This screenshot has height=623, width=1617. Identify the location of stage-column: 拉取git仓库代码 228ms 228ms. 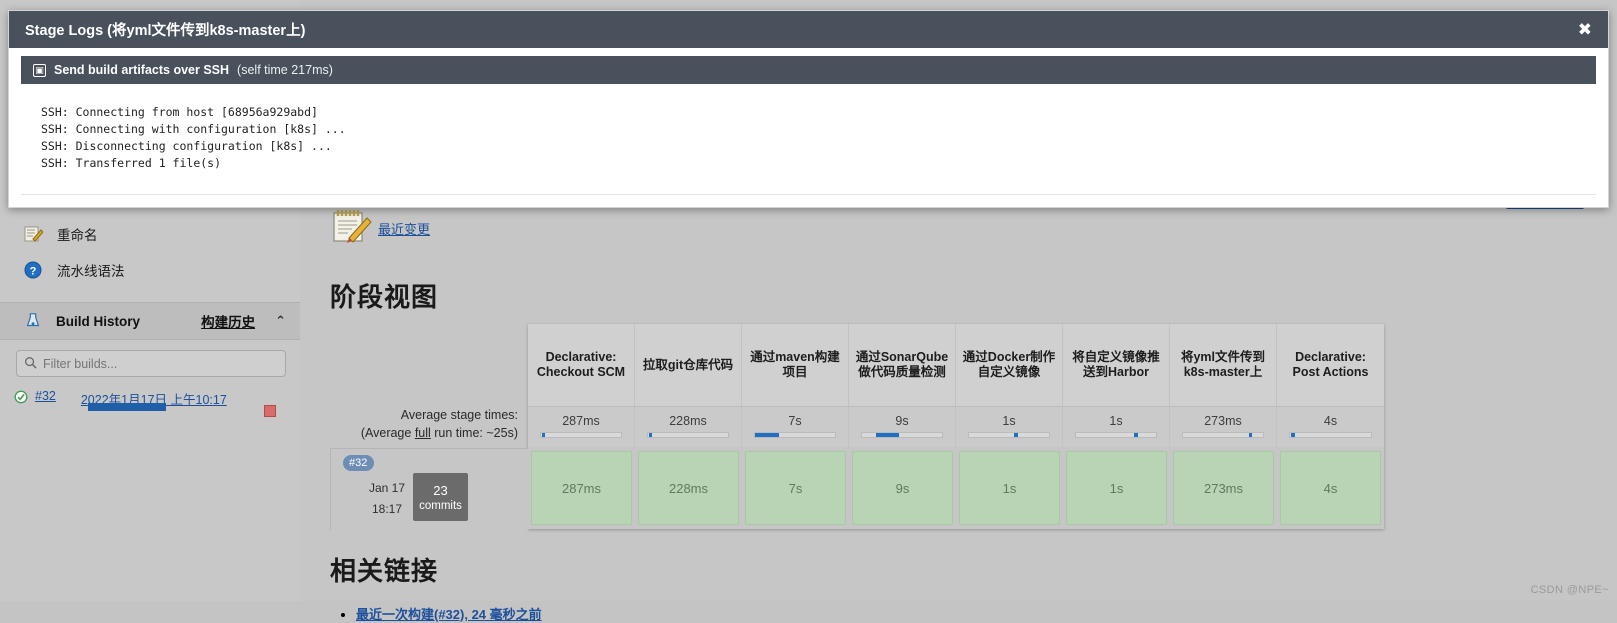
(688, 426).